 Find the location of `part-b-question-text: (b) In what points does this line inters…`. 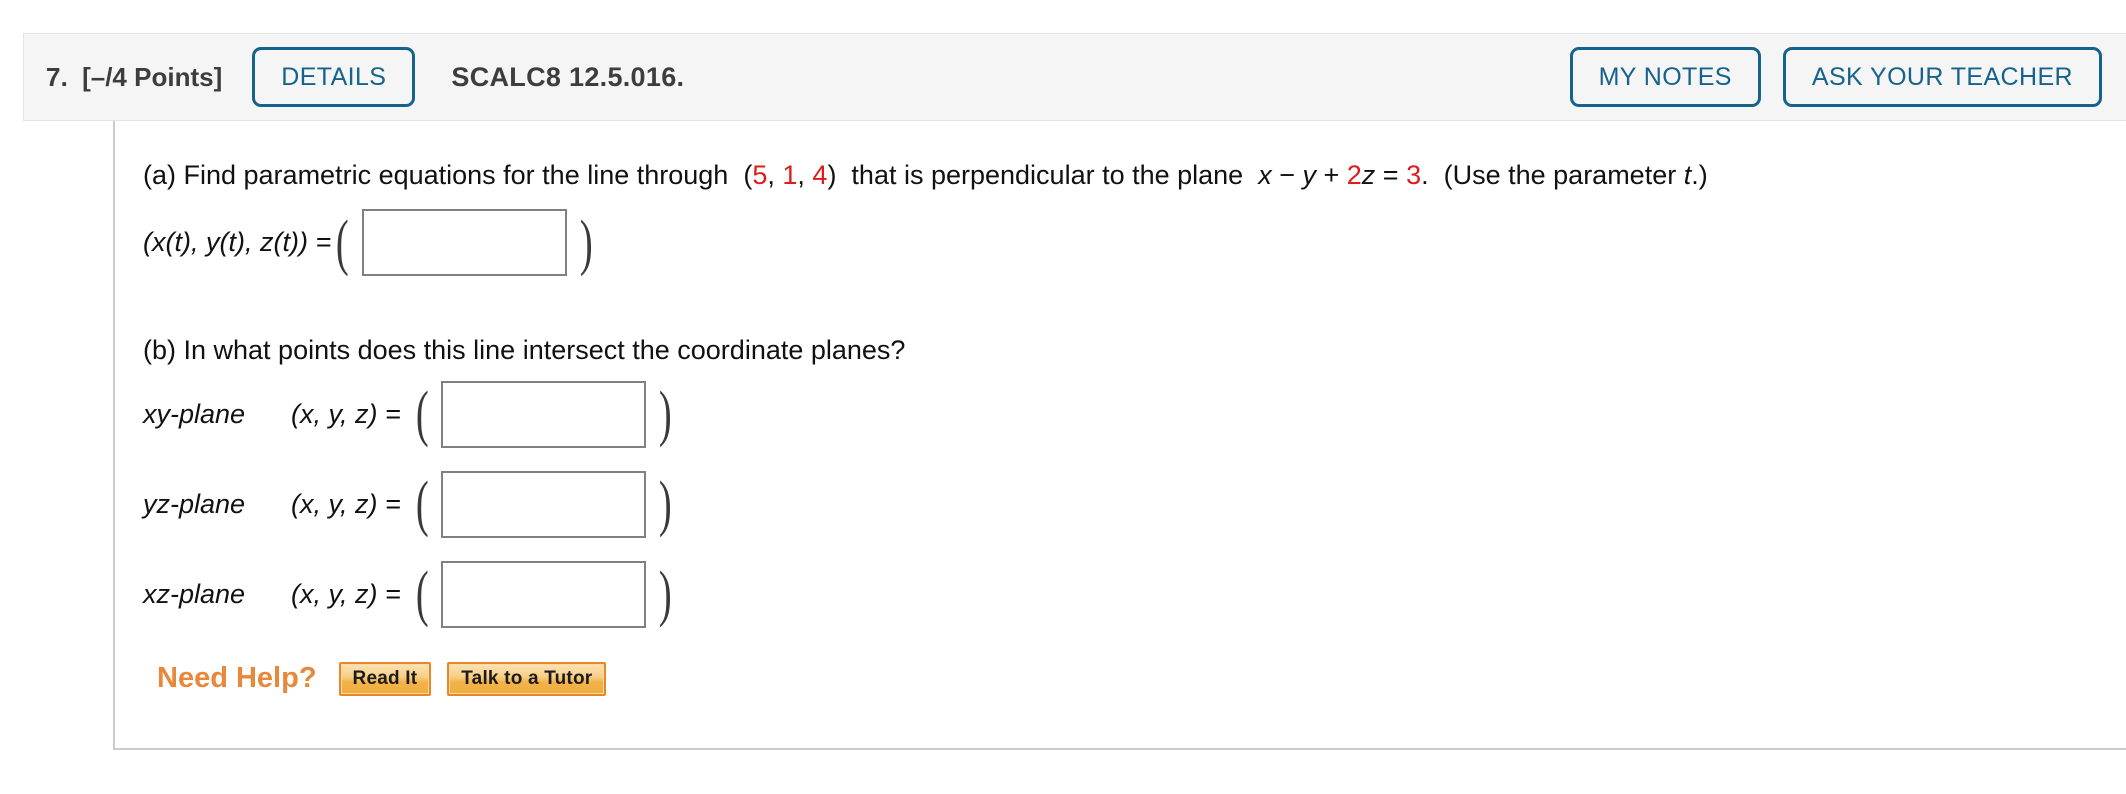

part-b-question-text: (b) In what points does this line inters… is located at coordinates (524, 350).